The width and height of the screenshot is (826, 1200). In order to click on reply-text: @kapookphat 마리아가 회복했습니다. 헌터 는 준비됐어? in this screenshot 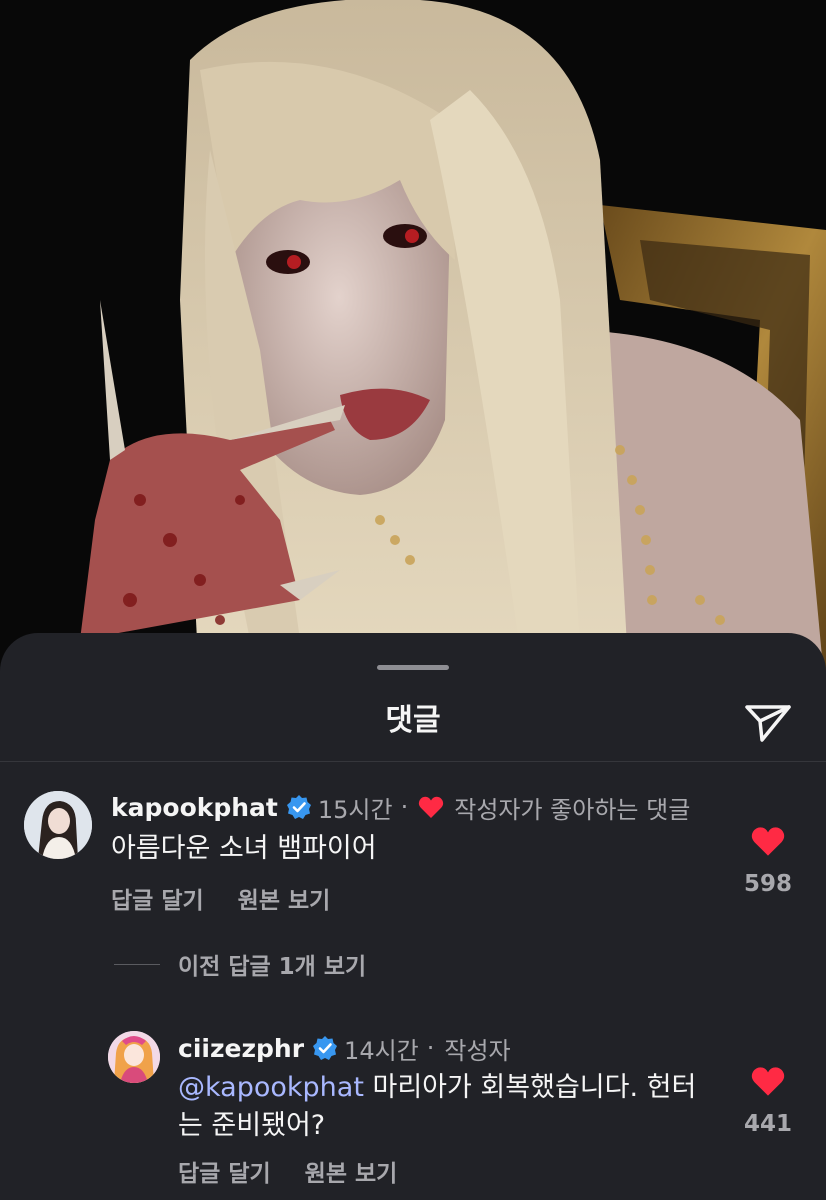, I will do `click(438, 1107)`.